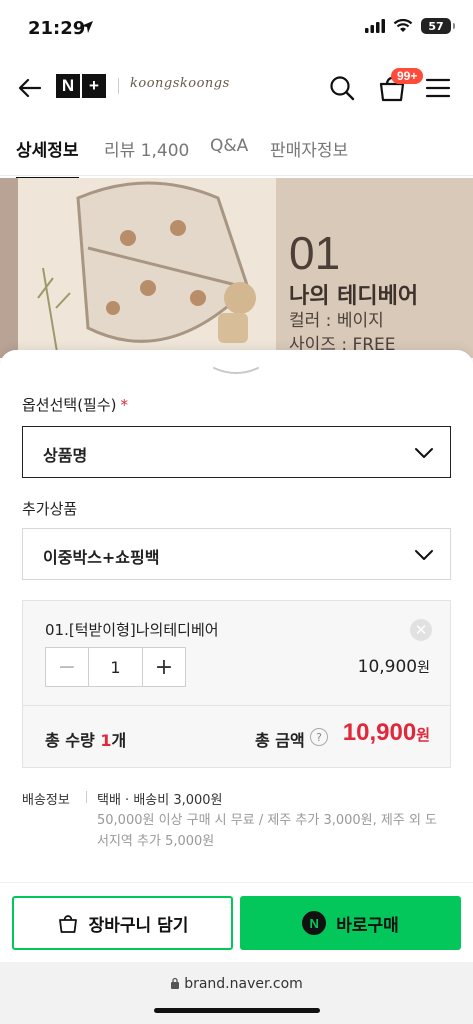 The width and height of the screenshot is (473, 1024). I want to click on decrease-button: −, so click(67, 667).